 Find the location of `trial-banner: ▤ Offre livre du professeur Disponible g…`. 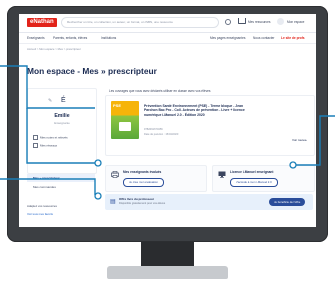

trial-banner: ▤ Offre livre du professeur Disponible g… is located at coordinates (209, 202).